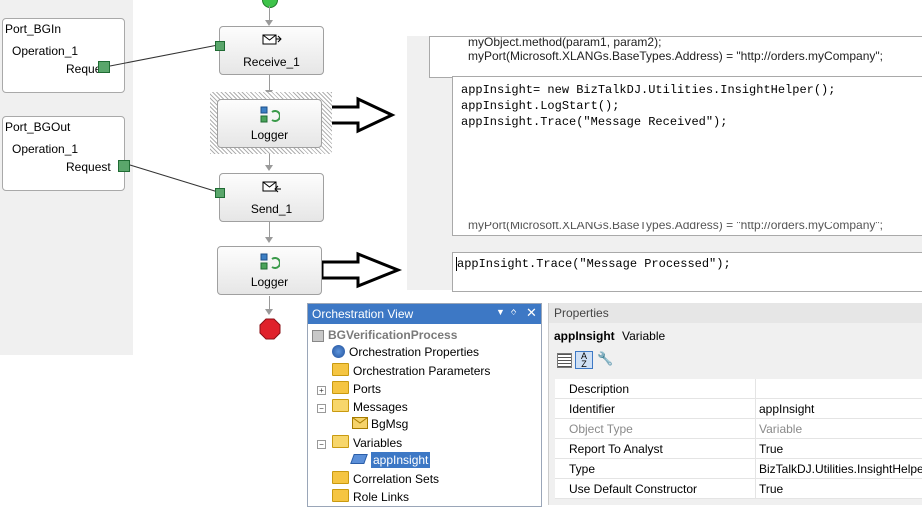 This screenshot has height=507, width=922. Describe the element at coordinates (616, 449) in the screenshot. I see `property-name: Report To Analyst` at that location.